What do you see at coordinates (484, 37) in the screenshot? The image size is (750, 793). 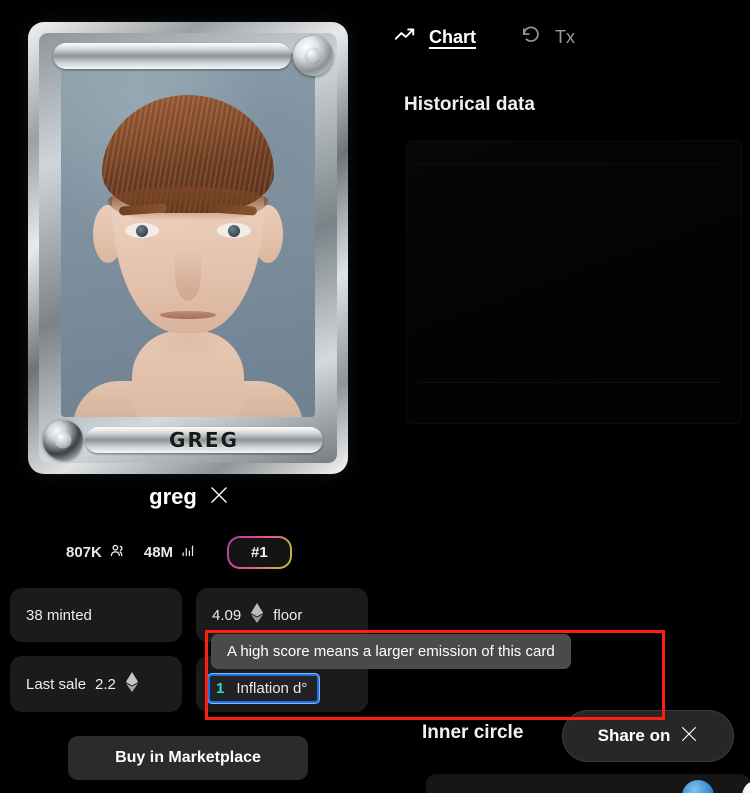 I see `panel-tabs: Chart Tx` at bounding box center [484, 37].